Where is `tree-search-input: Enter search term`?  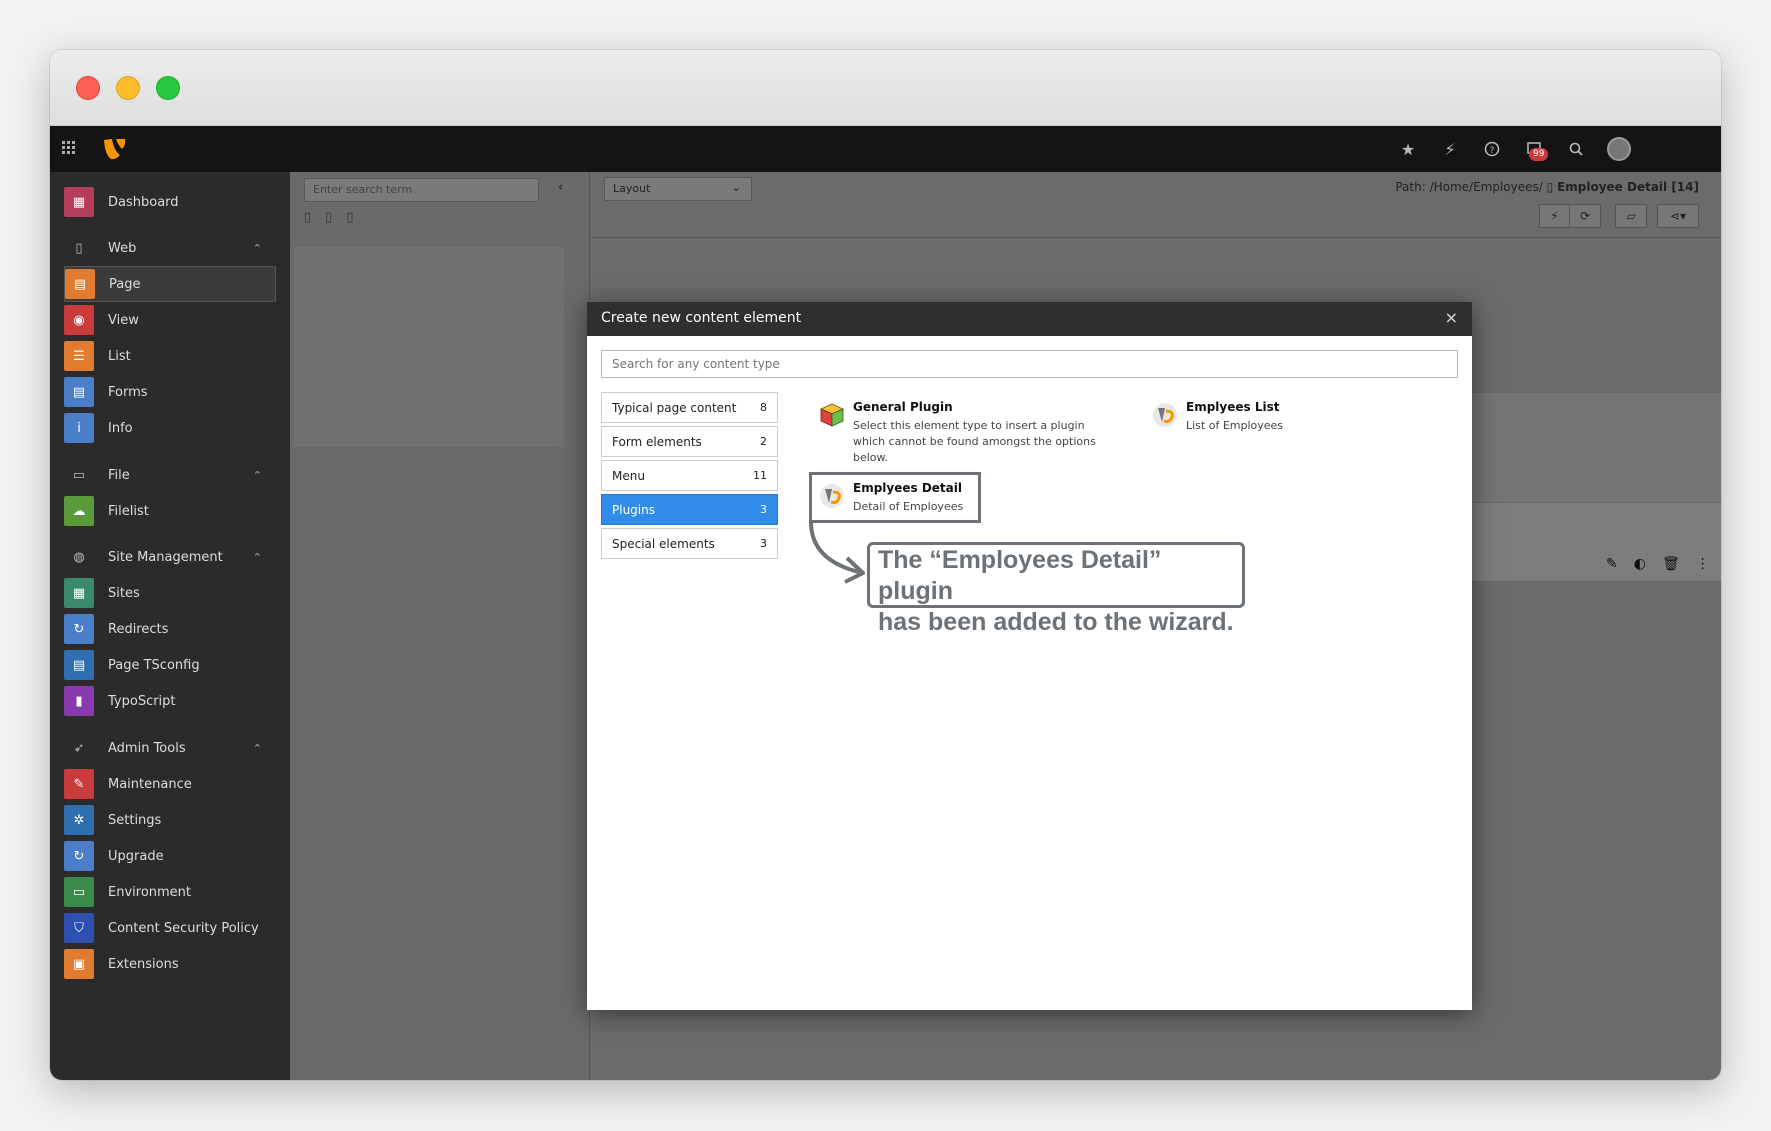 tree-search-input: Enter search term is located at coordinates (421, 190).